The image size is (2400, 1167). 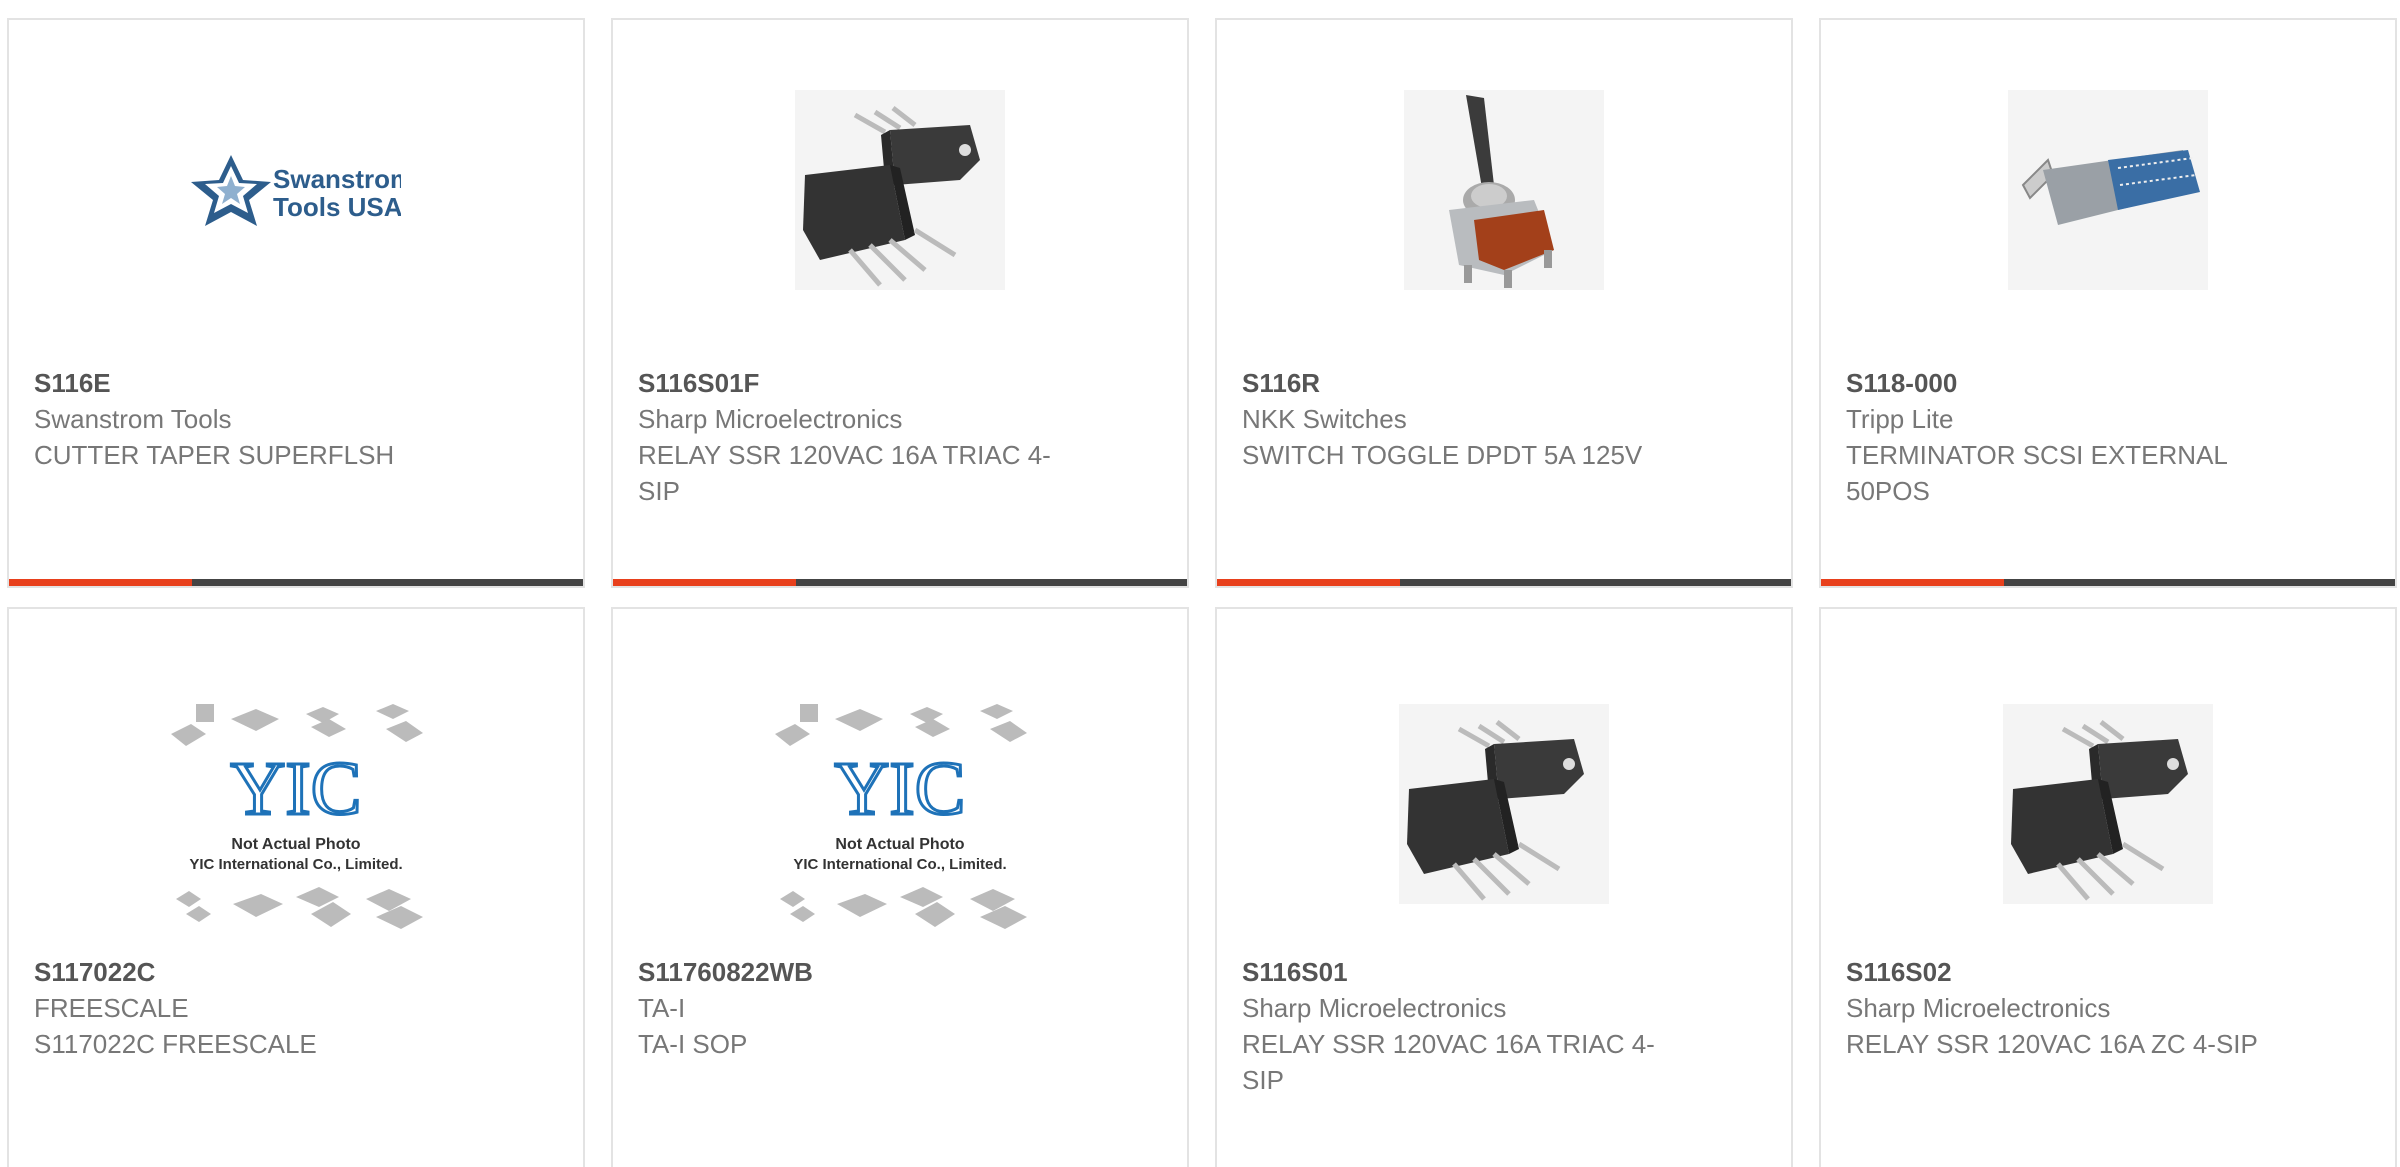 I want to click on product-image: Swanstrom Tools USA, so click(x=296, y=190).